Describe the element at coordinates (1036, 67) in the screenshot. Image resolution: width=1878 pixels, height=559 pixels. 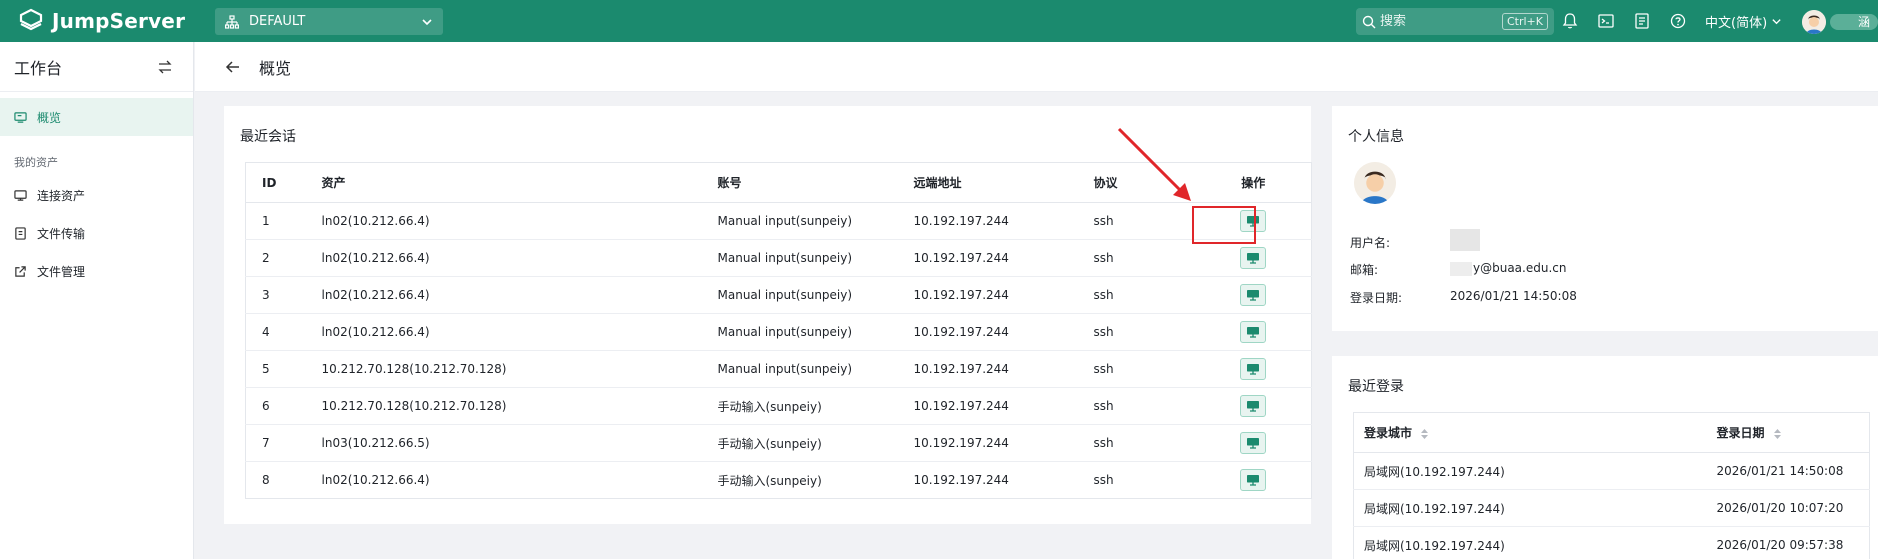
I see `page-header: 概览` at that location.